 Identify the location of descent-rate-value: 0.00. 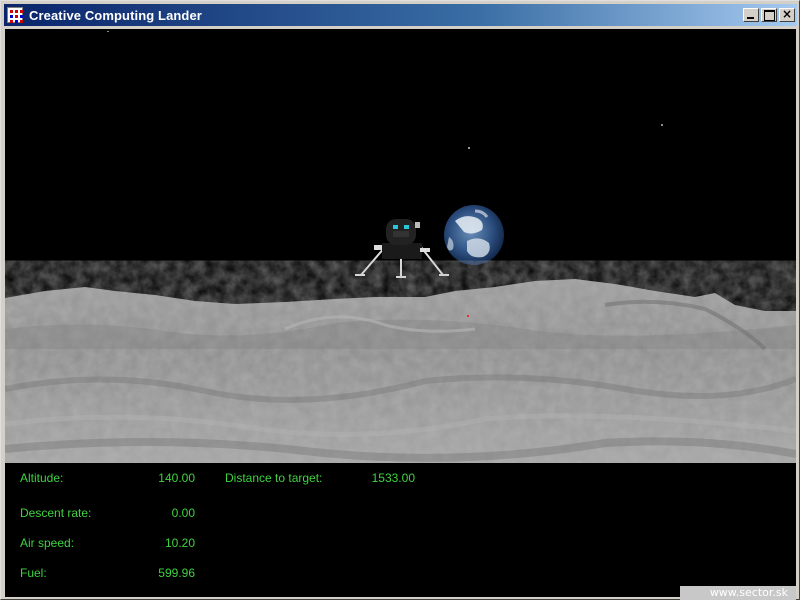
(183, 513).